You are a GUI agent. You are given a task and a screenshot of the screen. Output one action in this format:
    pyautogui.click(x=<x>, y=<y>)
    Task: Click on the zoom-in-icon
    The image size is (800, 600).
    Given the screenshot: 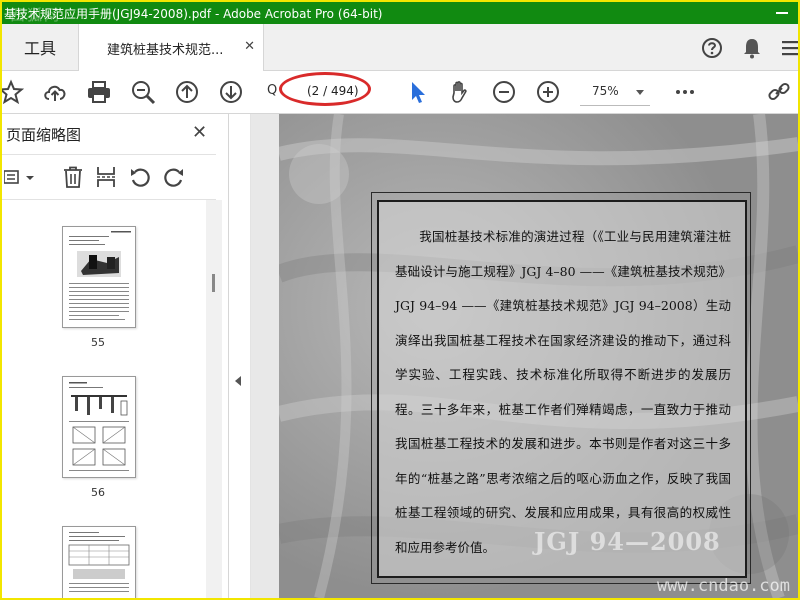 What is the action you would take?
    pyautogui.click(x=548, y=92)
    